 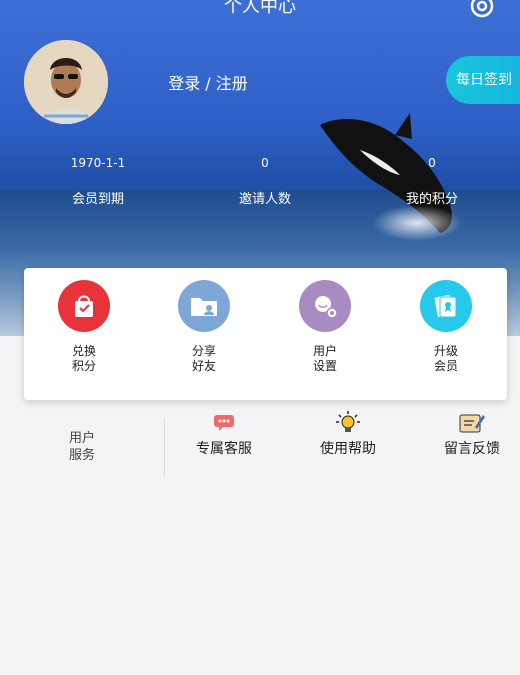 What do you see at coordinates (472, 449) in the screenshot?
I see `service-label: 留言反馈` at bounding box center [472, 449].